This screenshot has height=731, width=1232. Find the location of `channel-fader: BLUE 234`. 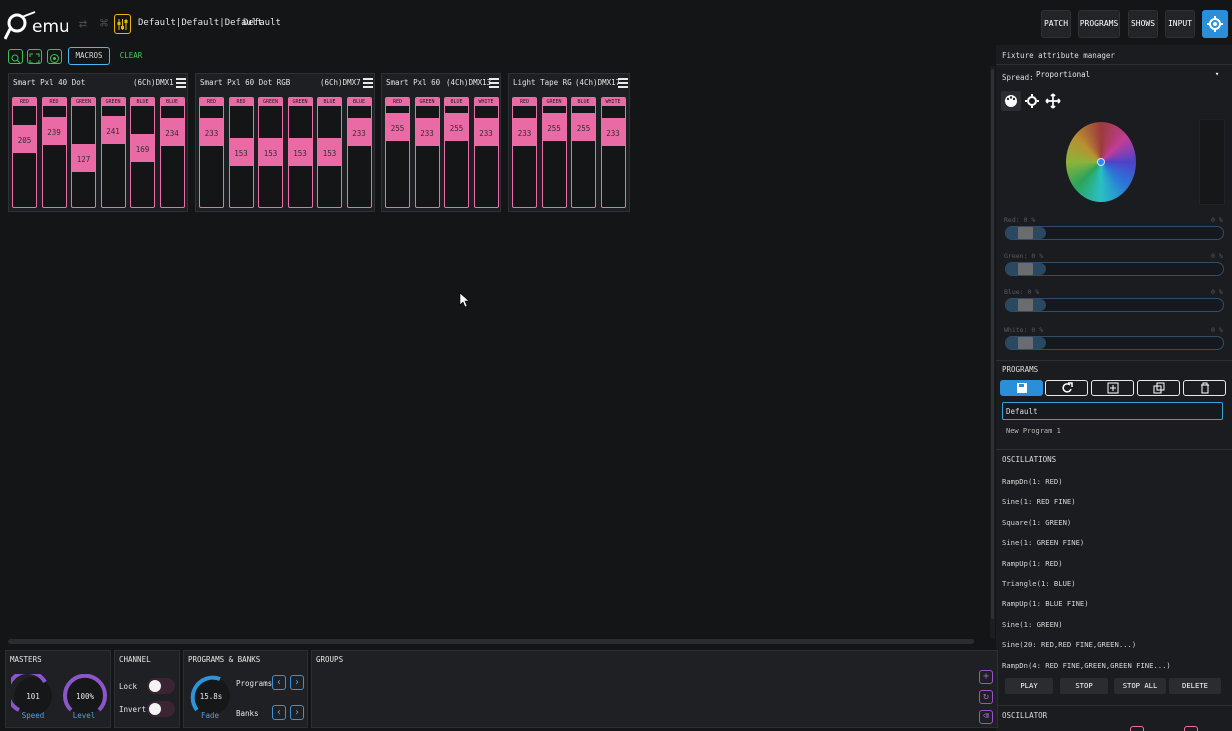

channel-fader: BLUE 234 is located at coordinates (172, 152).